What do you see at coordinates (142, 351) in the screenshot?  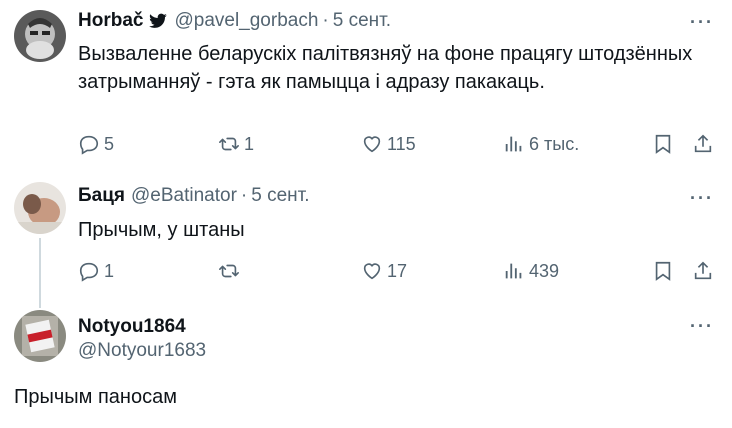 I see `author-handle: @Notyour1683` at bounding box center [142, 351].